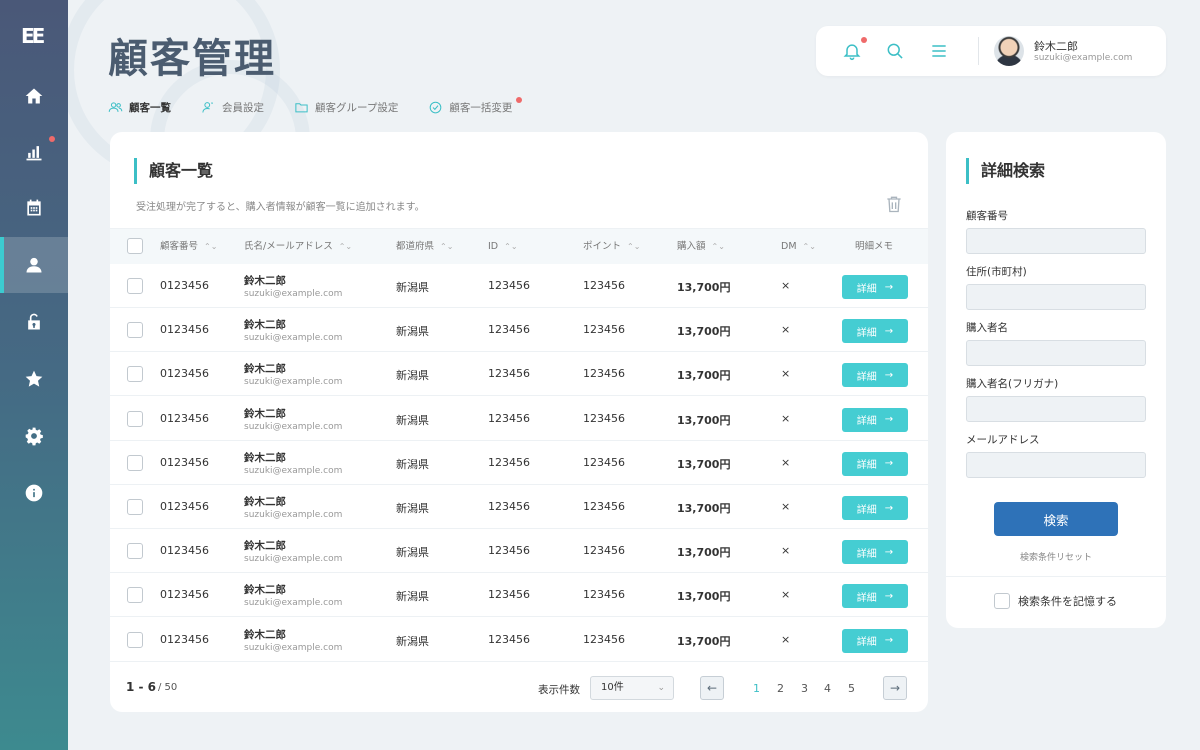 The image size is (1200, 750). Describe the element at coordinates (179, 246) in the screenshot. I see `column-label: 顧客番号` at that location.